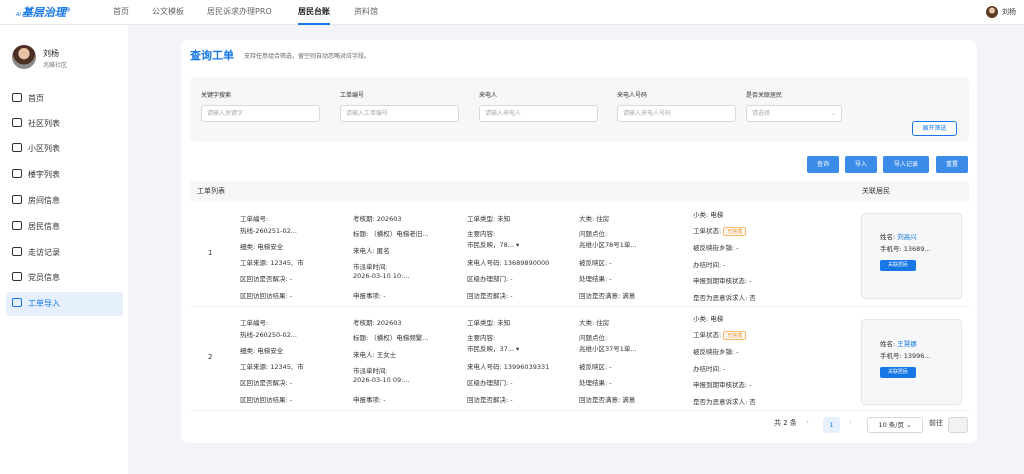 Image resolution: width=1024 pixels, height=474 pixels. What do you see at coordinates (51, 53) in the screenshot?
I see `profile-name: 刘杨` at bounding box center [51, 53].